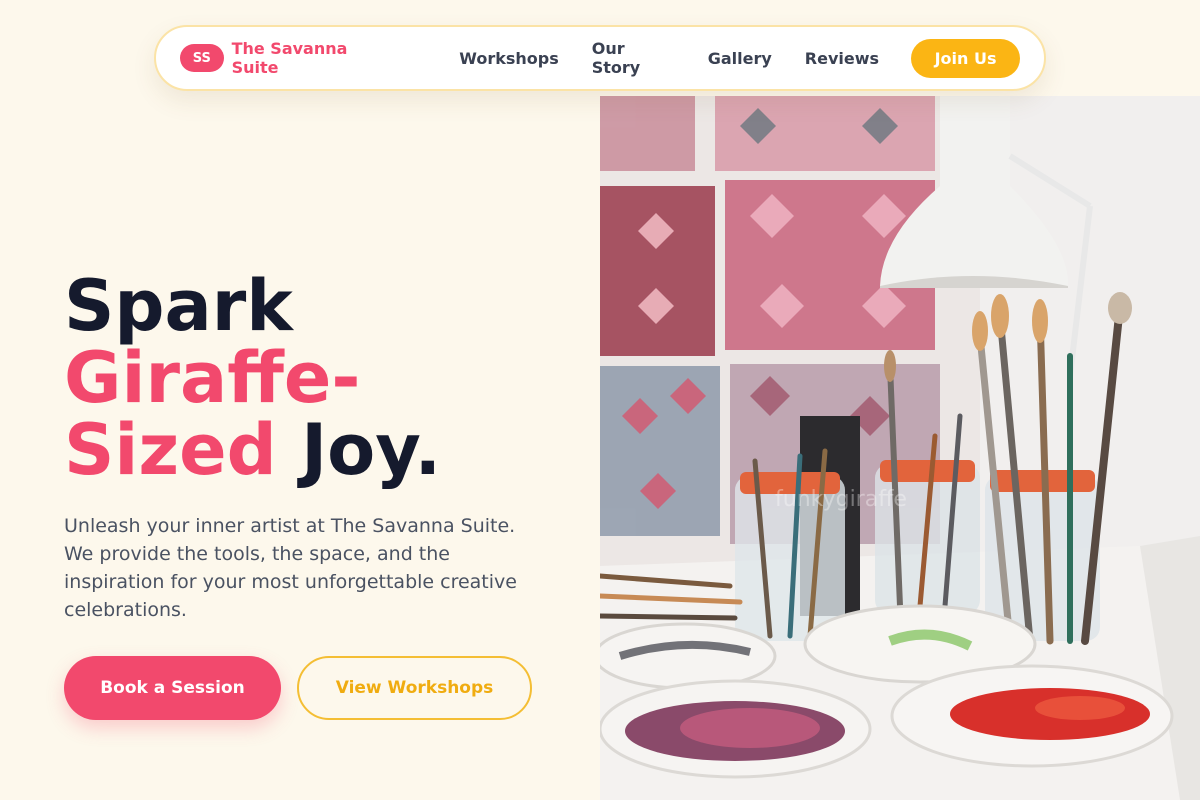 This screenshot has height=800, width=1200. Describe the element at coordinates (633, 58) in the screenshot. I see `nav-link-our-story: Our Story` at that location.